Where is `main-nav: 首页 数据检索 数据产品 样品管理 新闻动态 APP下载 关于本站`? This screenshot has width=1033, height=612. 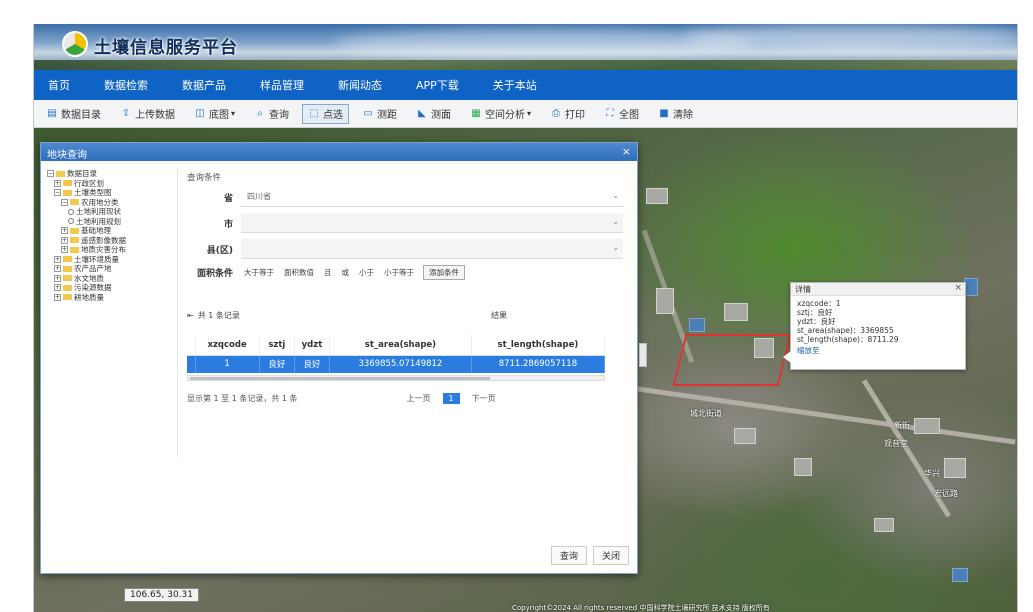
main-nav: 首页 数据检索 数据产品 样品管理 新闻动态 APP下载 关于本站 is located at coordinates (525, 85).